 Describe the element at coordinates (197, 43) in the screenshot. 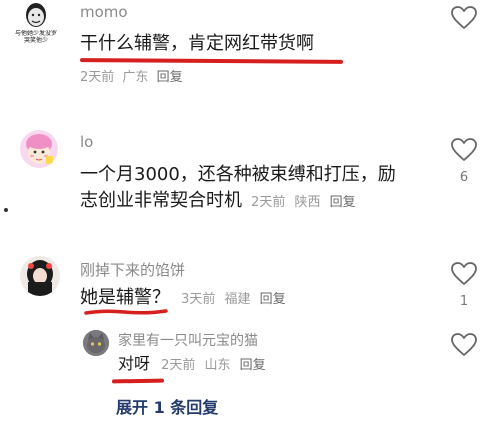

I see `comment-text: 干什么辅警，肯定网红带货啊` at that location.